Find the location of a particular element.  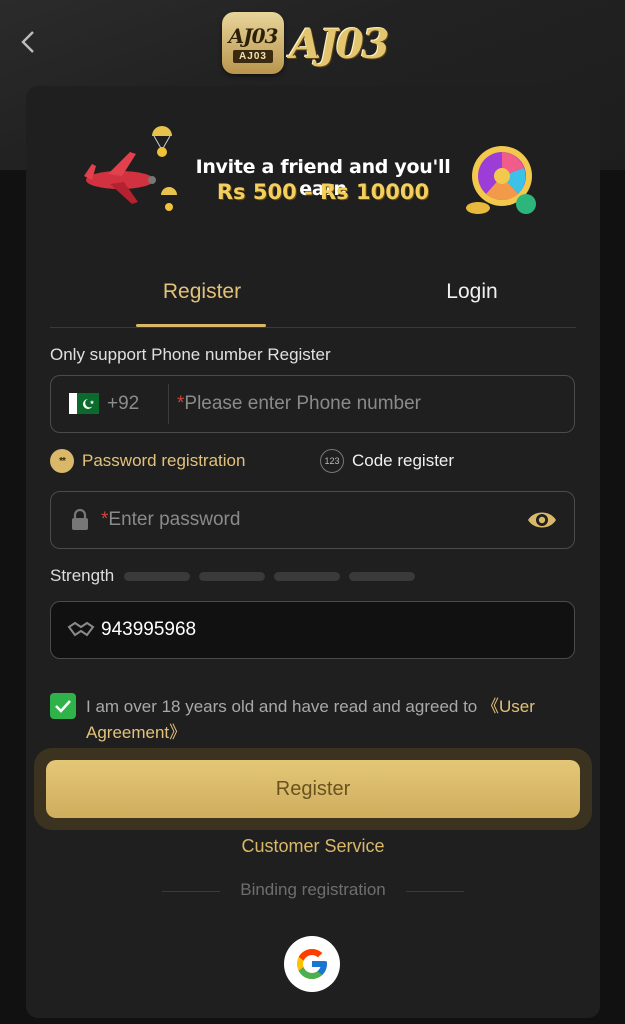

customer-service-link: Customer Service is located at coordinates (313, 846).